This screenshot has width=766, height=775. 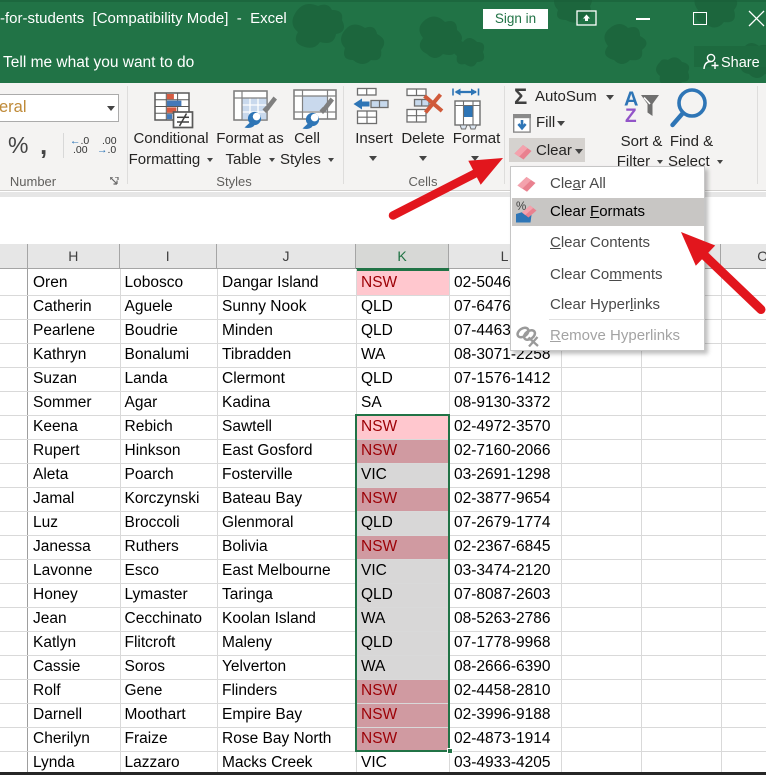 What do you see at coordinates (631, 115) in the screenshot?
I see `svg-text: Z` at bounding box center [631, 115].